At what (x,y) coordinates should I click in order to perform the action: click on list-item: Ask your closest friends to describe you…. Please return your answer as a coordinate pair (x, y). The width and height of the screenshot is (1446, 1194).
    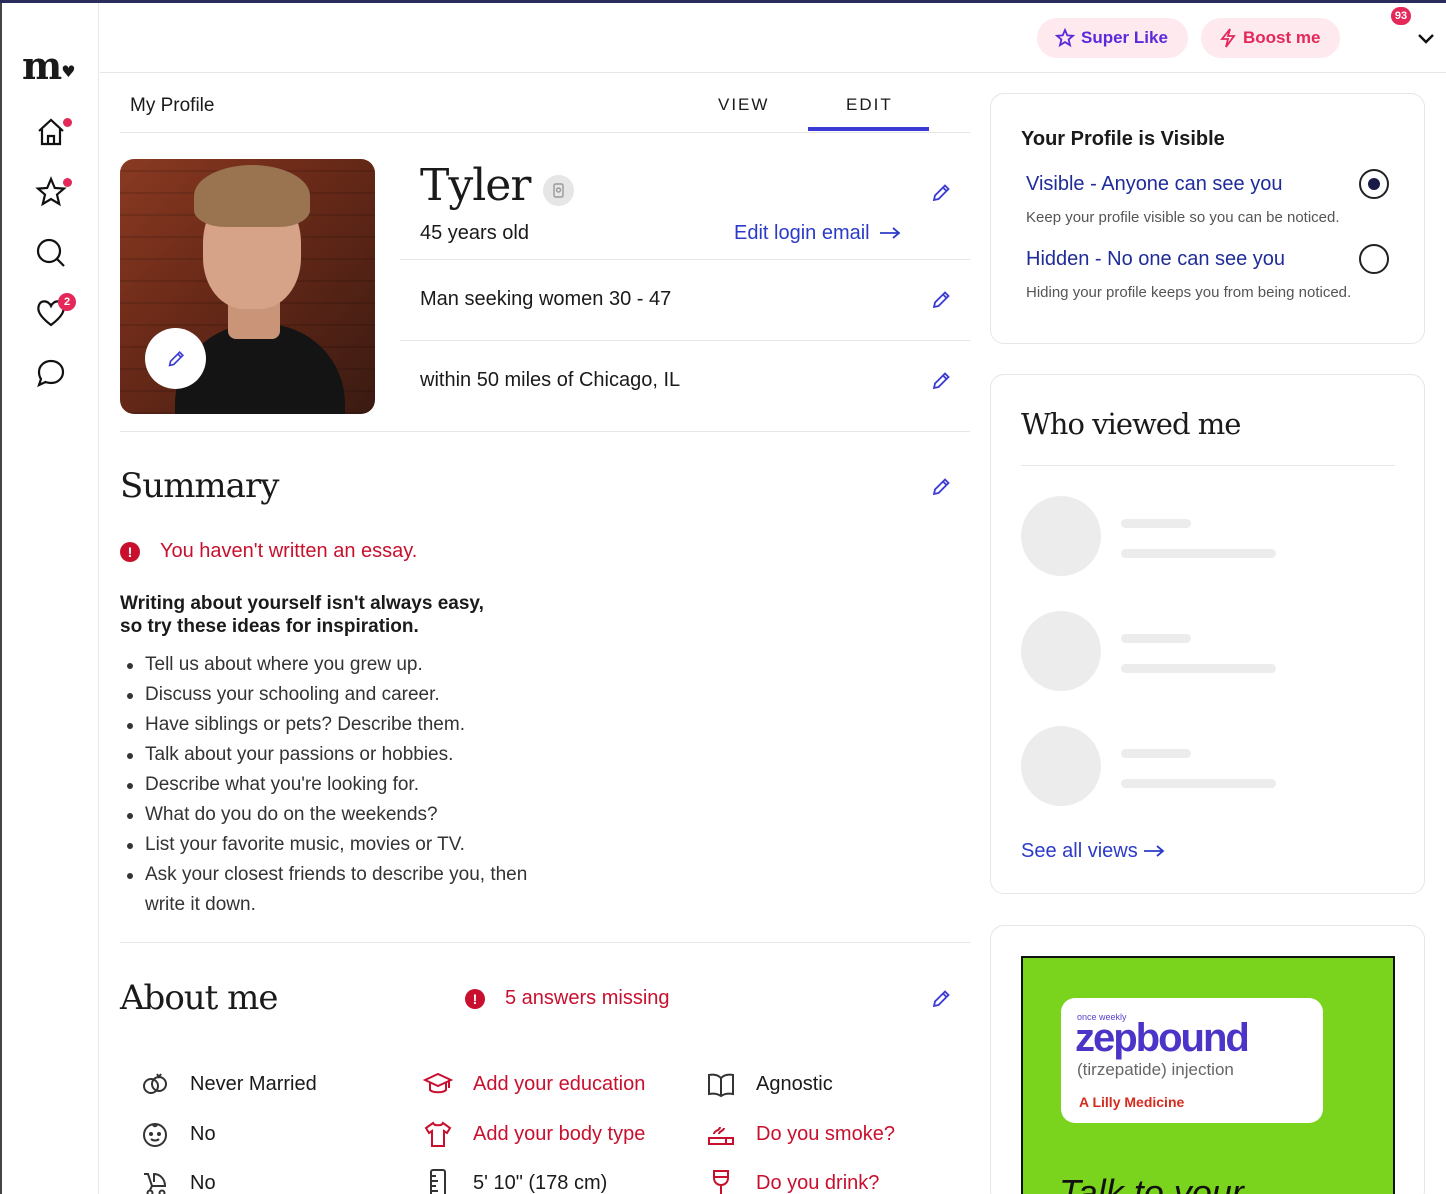
    Looking at the image, I should click on (335, 890).